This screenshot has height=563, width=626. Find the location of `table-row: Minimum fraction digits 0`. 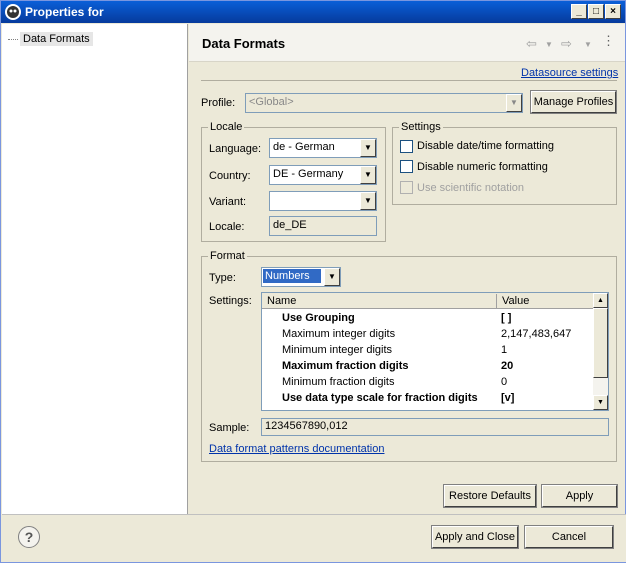

table-row: Minimum fraction digits 0 is located at coordinates (428, 382).